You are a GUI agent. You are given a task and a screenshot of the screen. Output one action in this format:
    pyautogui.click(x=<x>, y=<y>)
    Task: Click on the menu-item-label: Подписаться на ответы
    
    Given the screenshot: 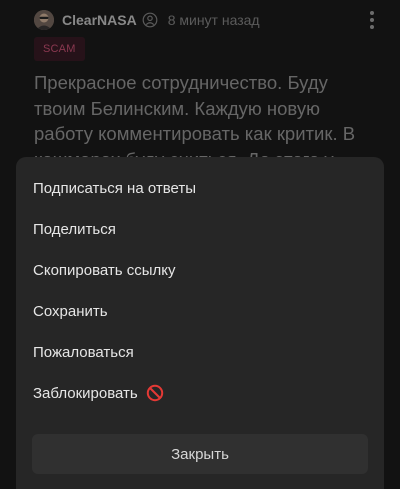 What is the action you would take?
    pyautogui.click(x=115, y=188)
    